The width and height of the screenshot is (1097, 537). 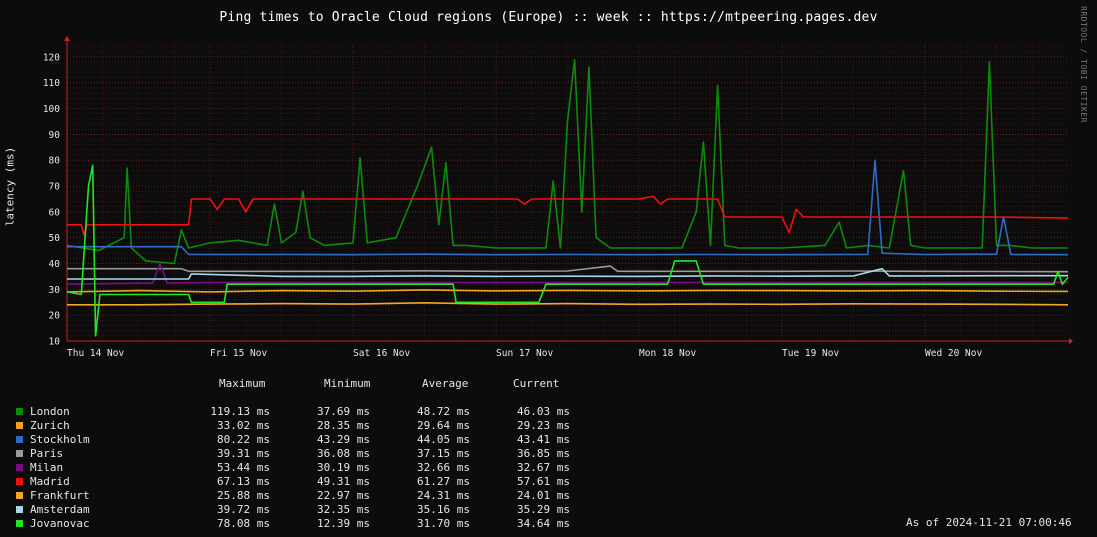 I want to click on x-tick-label: Wed 20 Nov, so click(x=953, y=353).